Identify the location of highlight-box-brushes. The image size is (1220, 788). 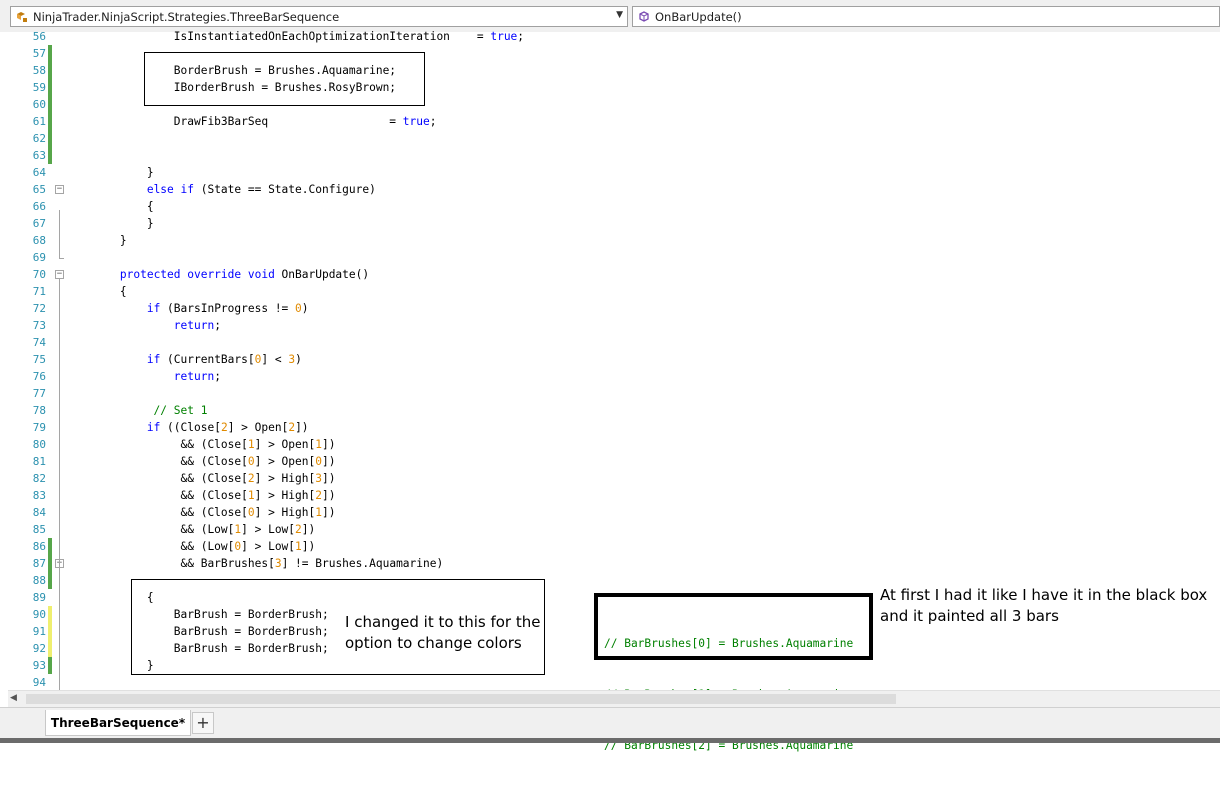
(284, 79).